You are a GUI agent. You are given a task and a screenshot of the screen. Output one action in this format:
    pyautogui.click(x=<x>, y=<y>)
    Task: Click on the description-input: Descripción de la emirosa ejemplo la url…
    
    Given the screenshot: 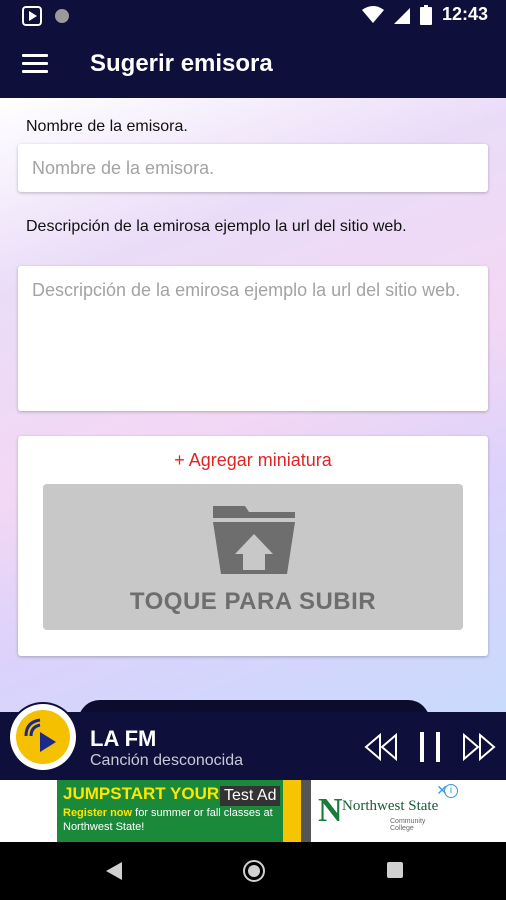 What is the action you would take?
    pyautogui.click(x=253, y=338)
    